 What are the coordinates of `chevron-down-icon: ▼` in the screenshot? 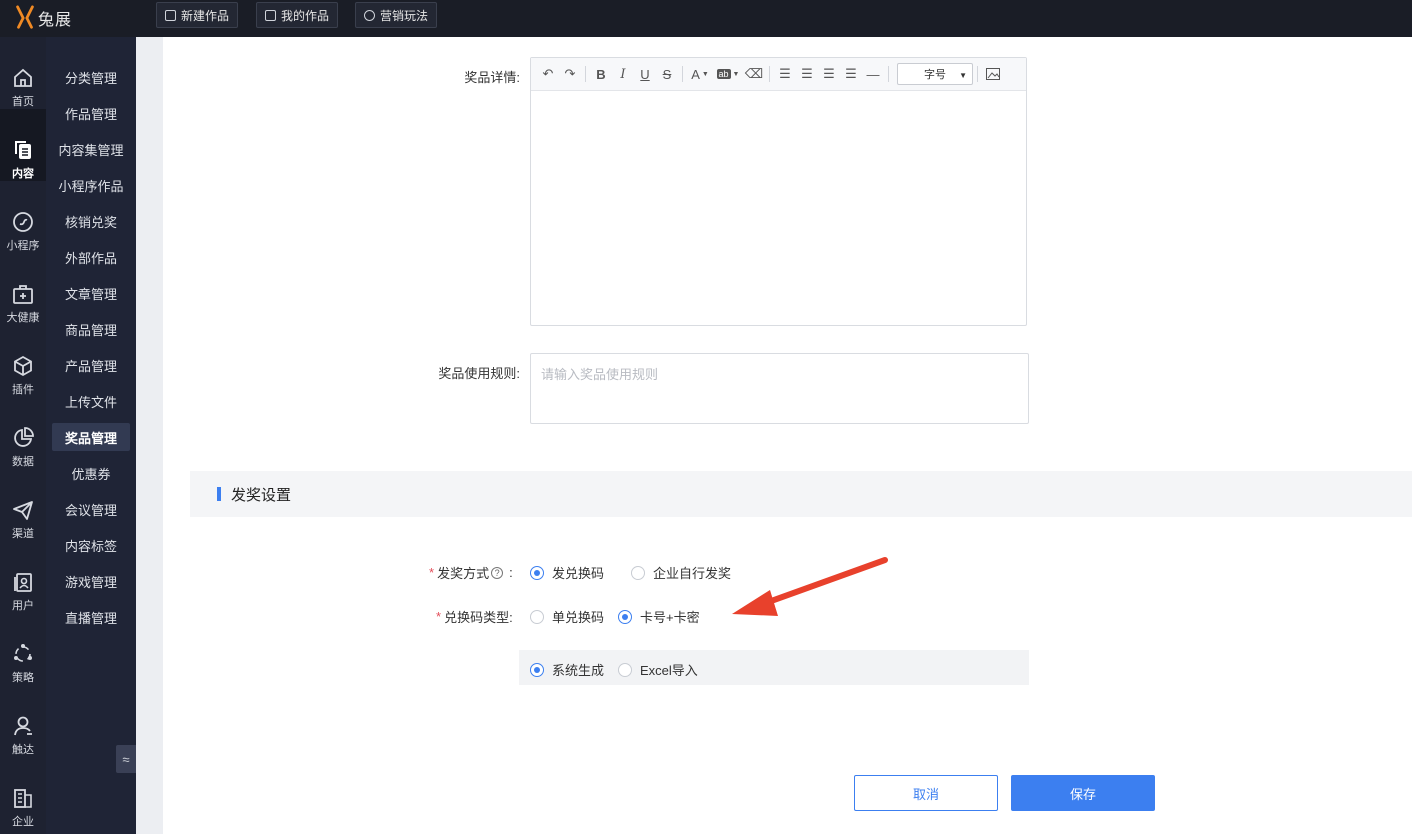 It's located at (963, 75).